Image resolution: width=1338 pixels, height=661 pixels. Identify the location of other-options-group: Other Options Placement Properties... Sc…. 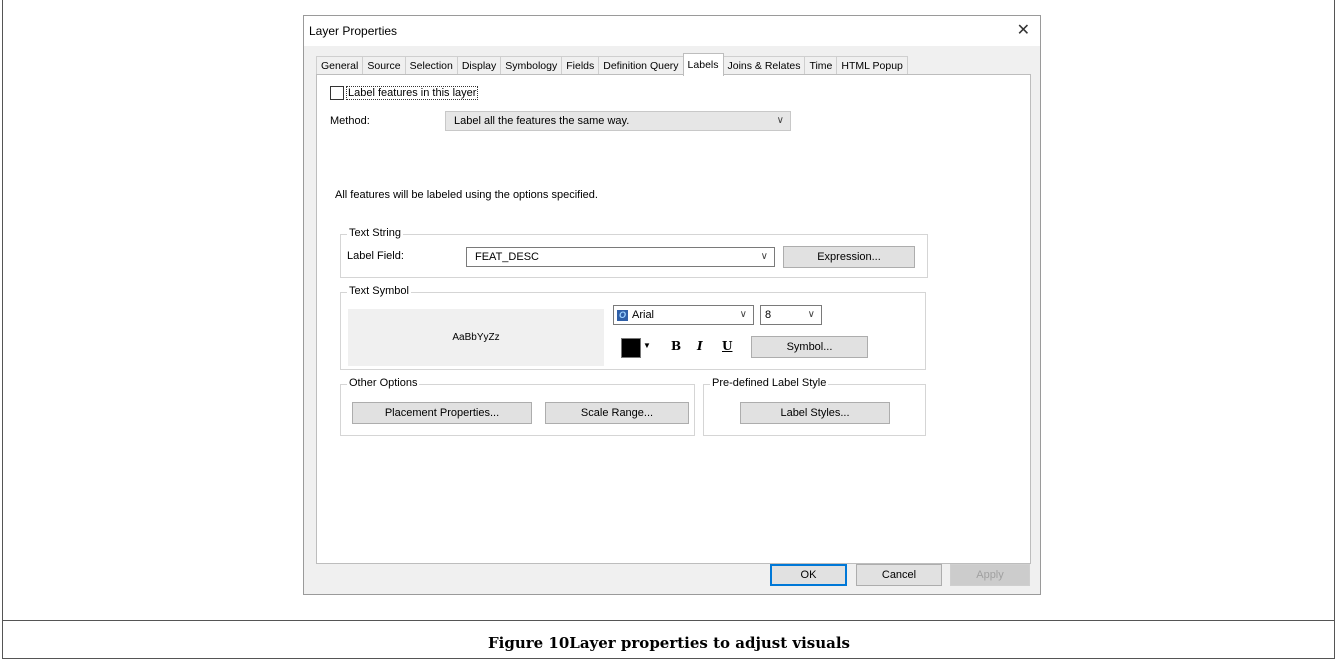
(517, 406).